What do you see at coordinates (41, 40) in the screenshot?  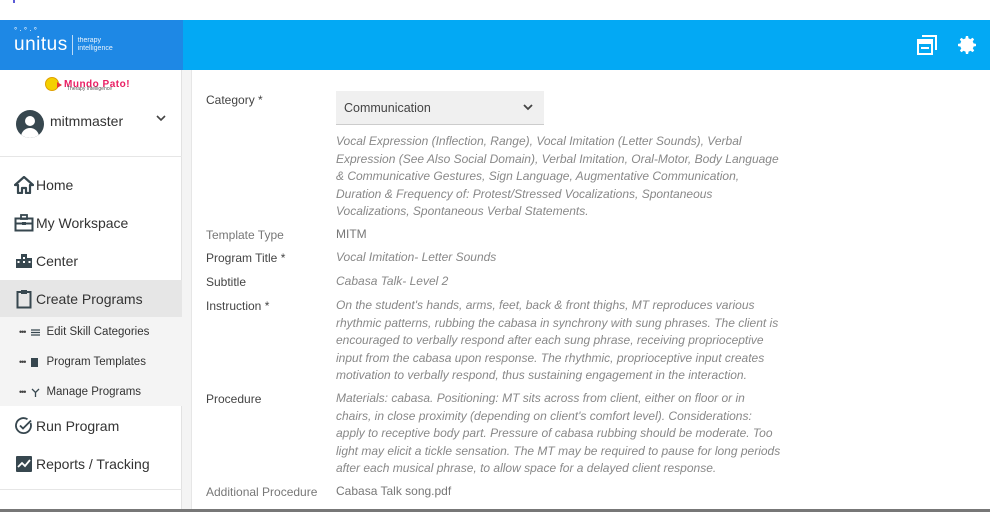 I see `brand-name: °·°·° unitus` at bounding box center [41, 40].